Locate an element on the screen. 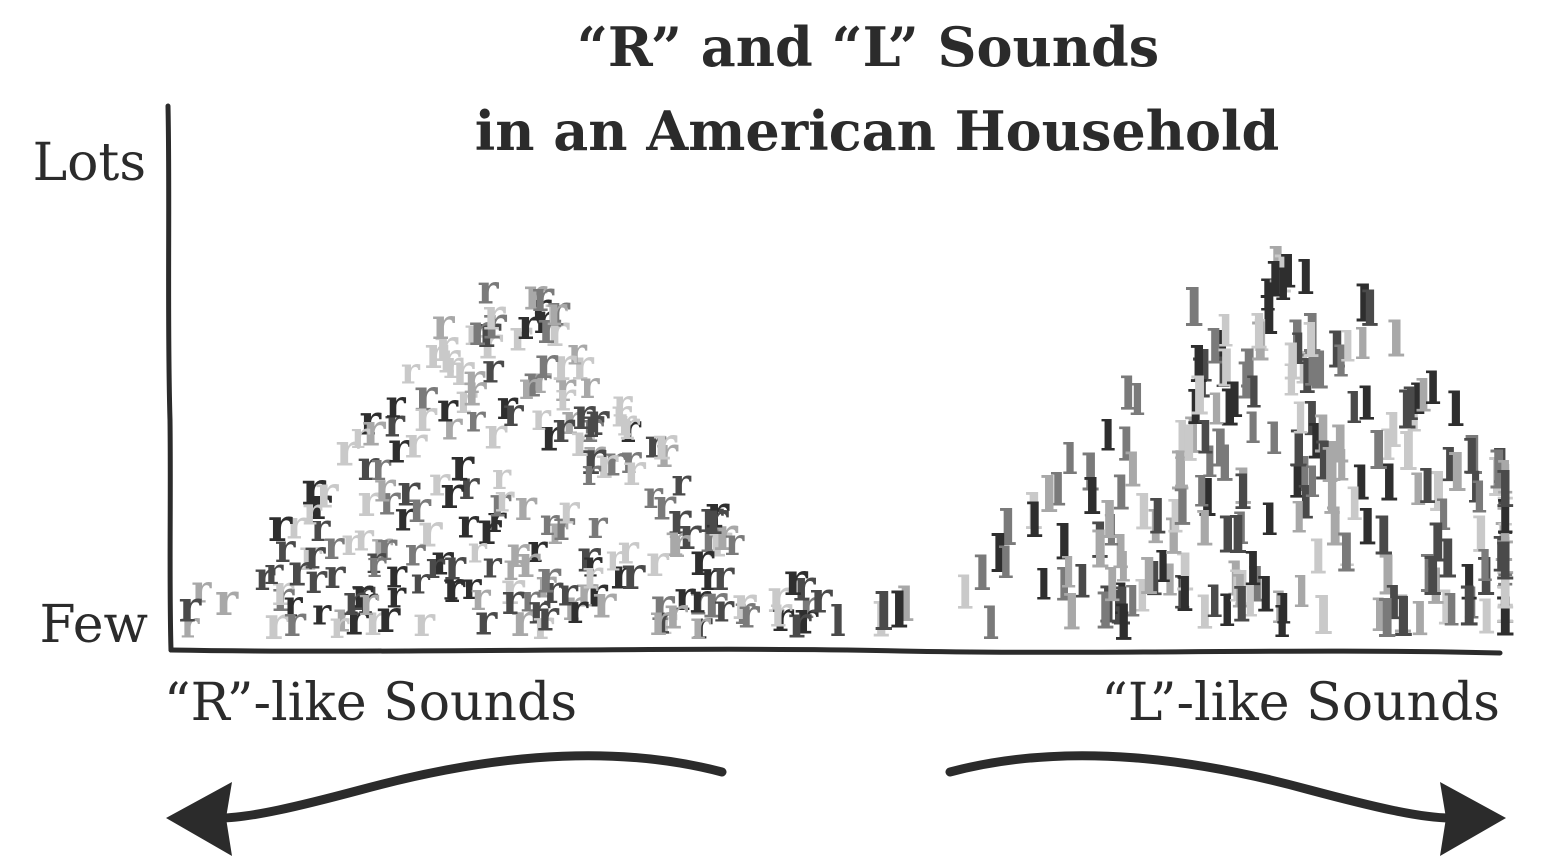 This screenshot has width=1550, height=868. y-axis-top-label: Lots is located at coordinates (89, 163).